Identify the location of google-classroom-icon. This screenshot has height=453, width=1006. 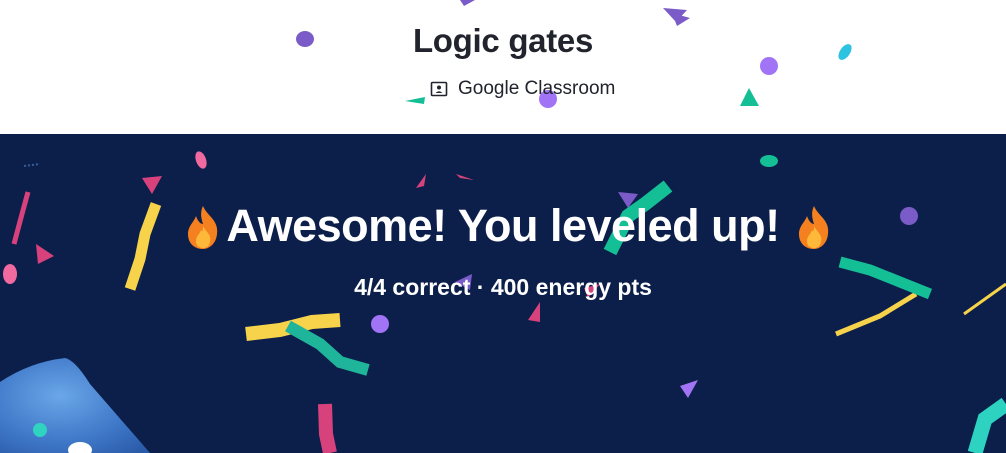
(439, 89).